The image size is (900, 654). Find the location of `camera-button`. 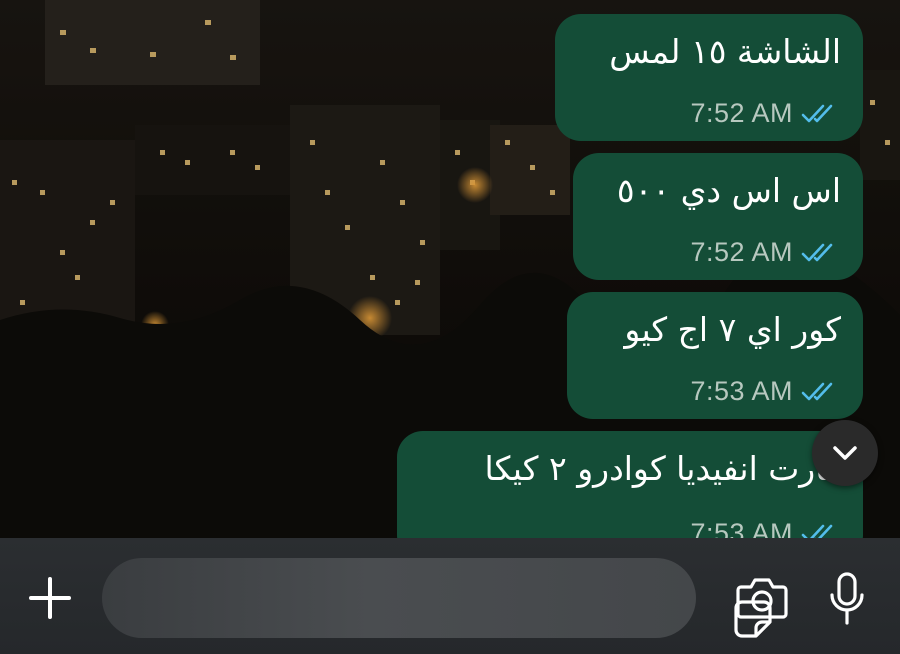

camera-button is located at coordinates (762, 598).